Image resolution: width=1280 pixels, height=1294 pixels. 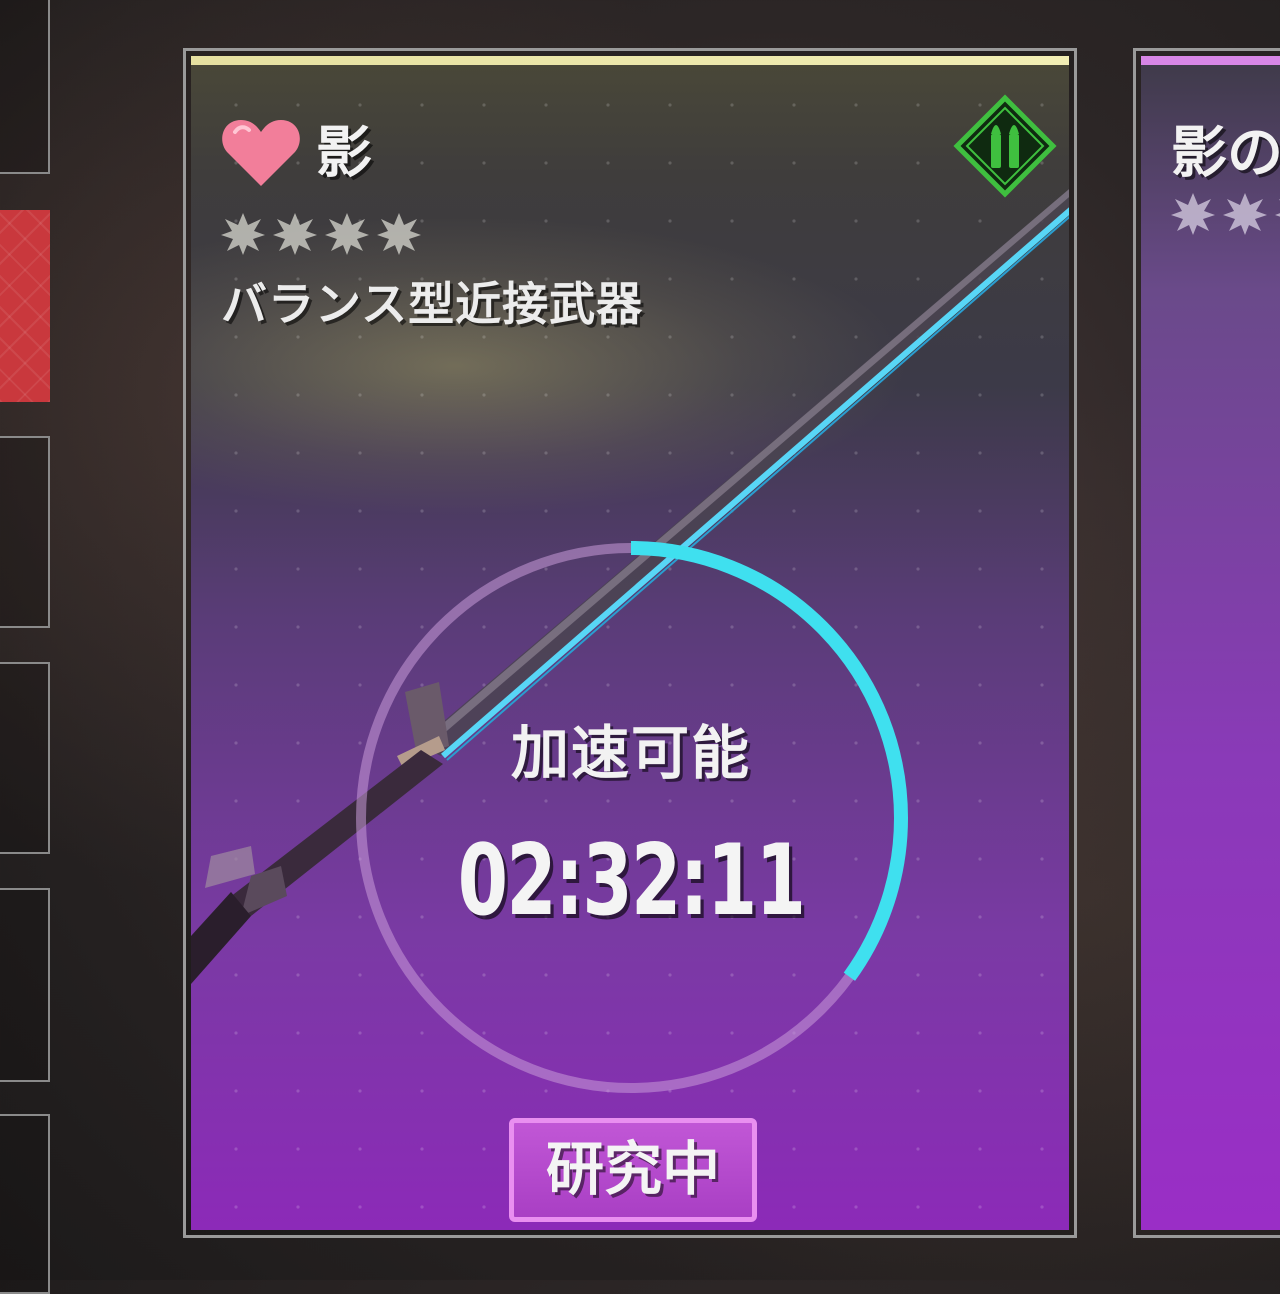 What do you see at coordinates (633, 1170) in the screenshot?
I see `researching-button: 研究中` at bounding box center [633, 1170].